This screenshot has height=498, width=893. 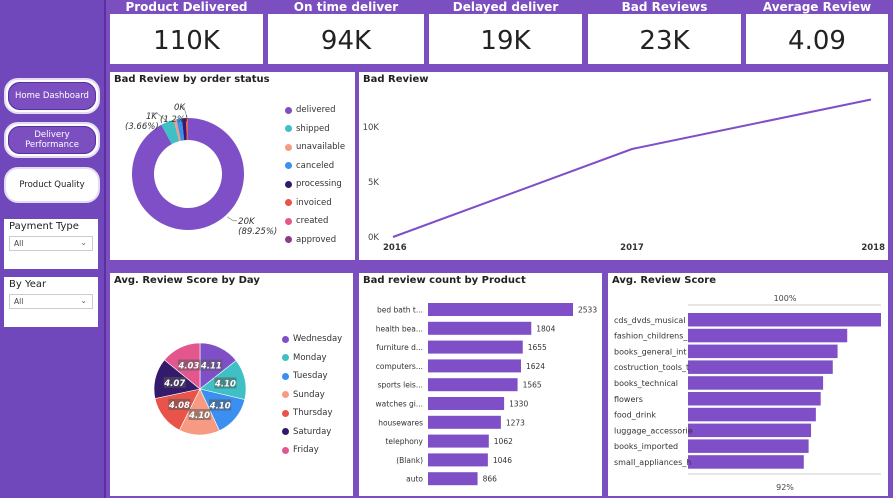 I want to click on kpi-title: Product Delivered, so click(x=186, y=7).